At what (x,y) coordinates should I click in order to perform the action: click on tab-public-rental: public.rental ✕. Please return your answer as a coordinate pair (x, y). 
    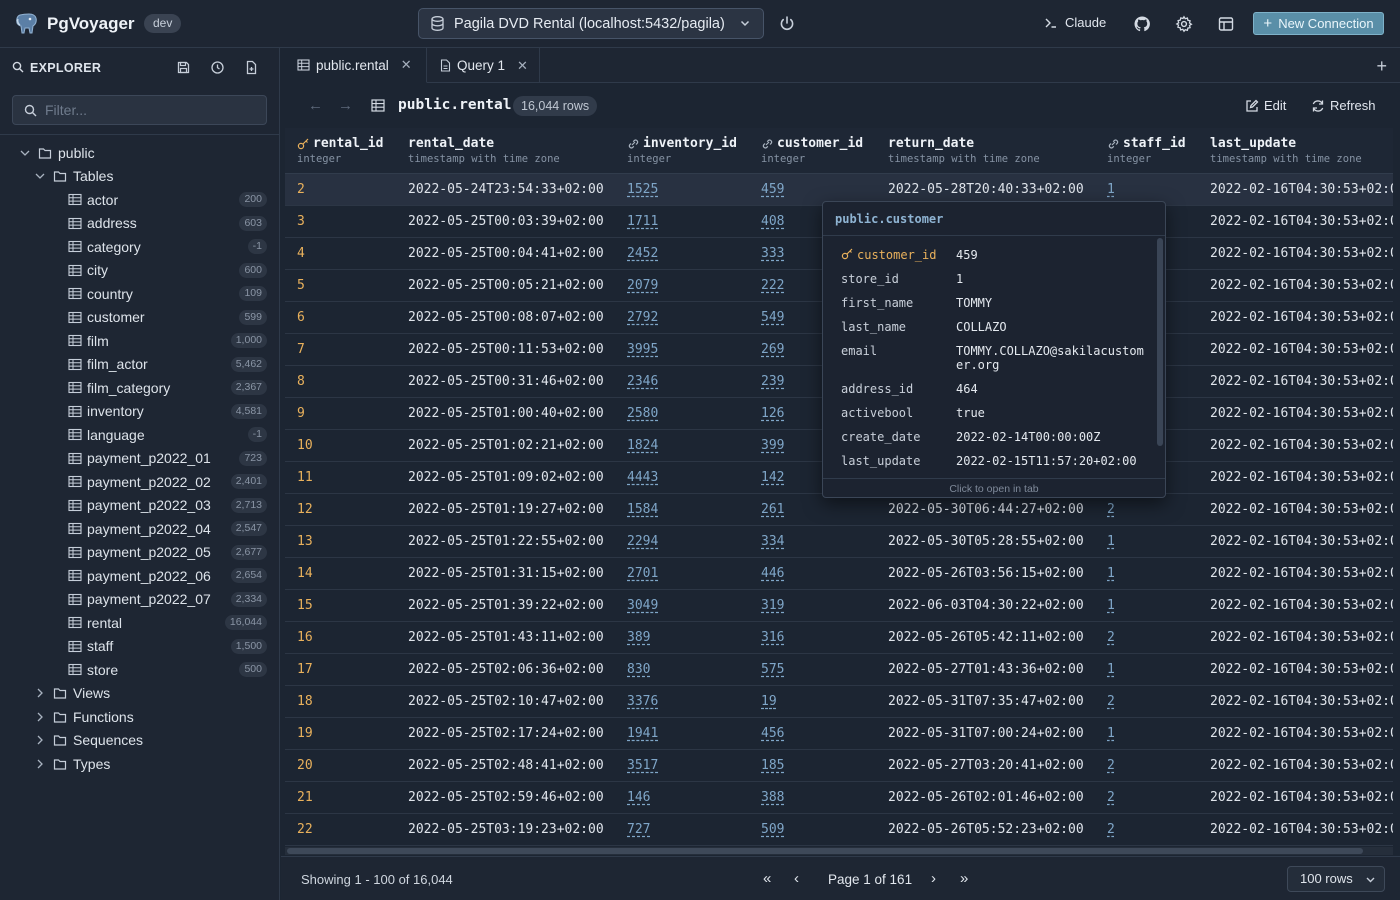
    Looking at the image, I should click on (354, 65).